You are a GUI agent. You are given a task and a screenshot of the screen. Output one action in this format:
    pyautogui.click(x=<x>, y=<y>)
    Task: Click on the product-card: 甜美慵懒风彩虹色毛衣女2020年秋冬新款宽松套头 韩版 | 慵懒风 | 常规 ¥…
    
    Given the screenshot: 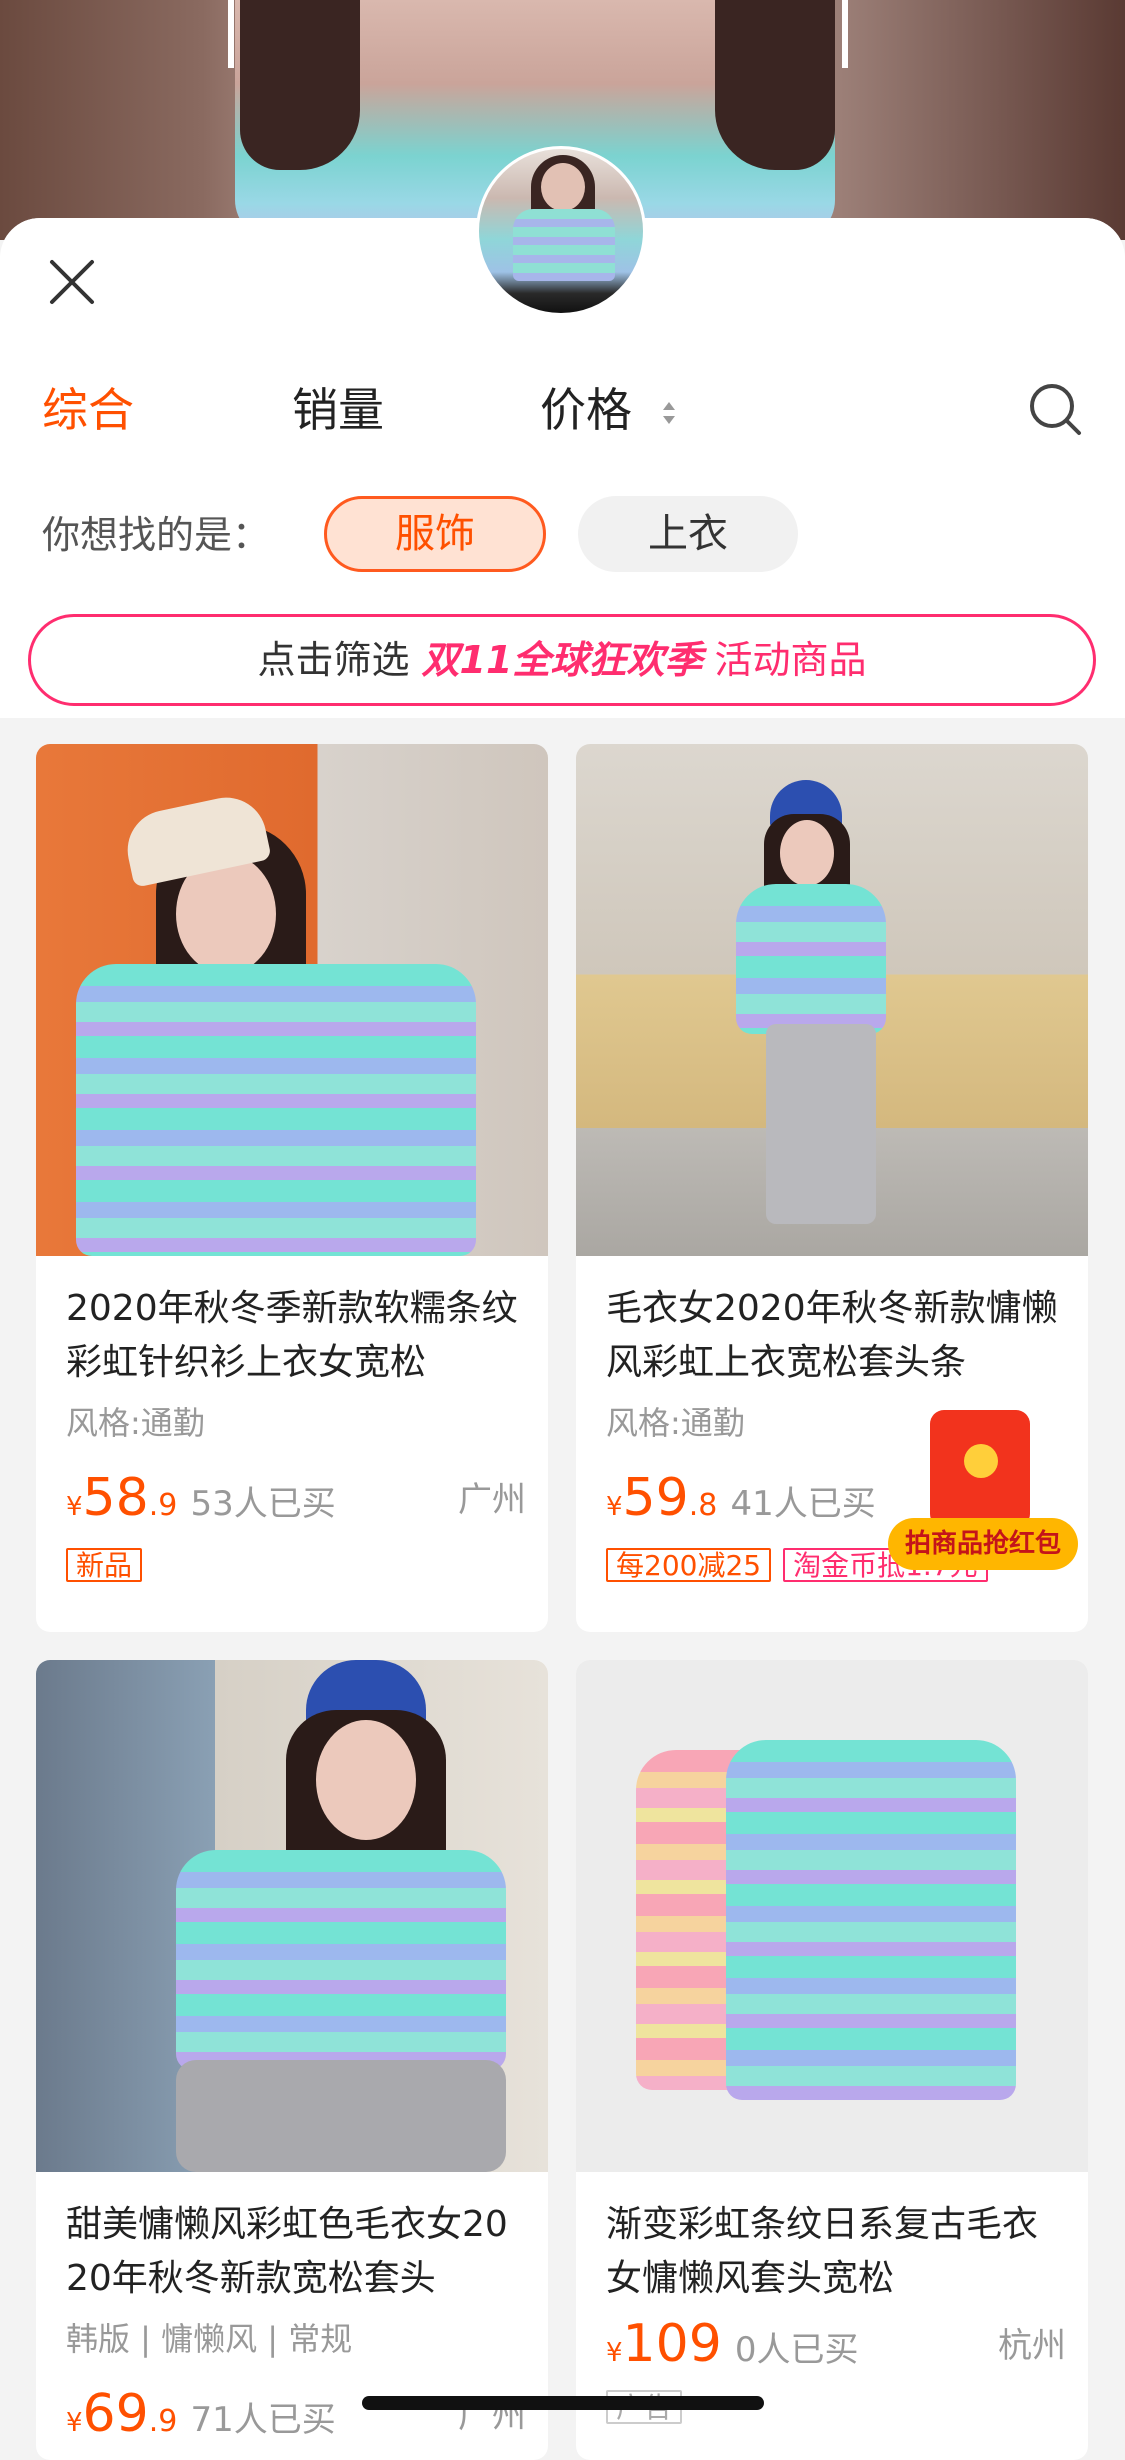 What is the action you would take?
    pyautogui.click(x=292, y=2060)
    